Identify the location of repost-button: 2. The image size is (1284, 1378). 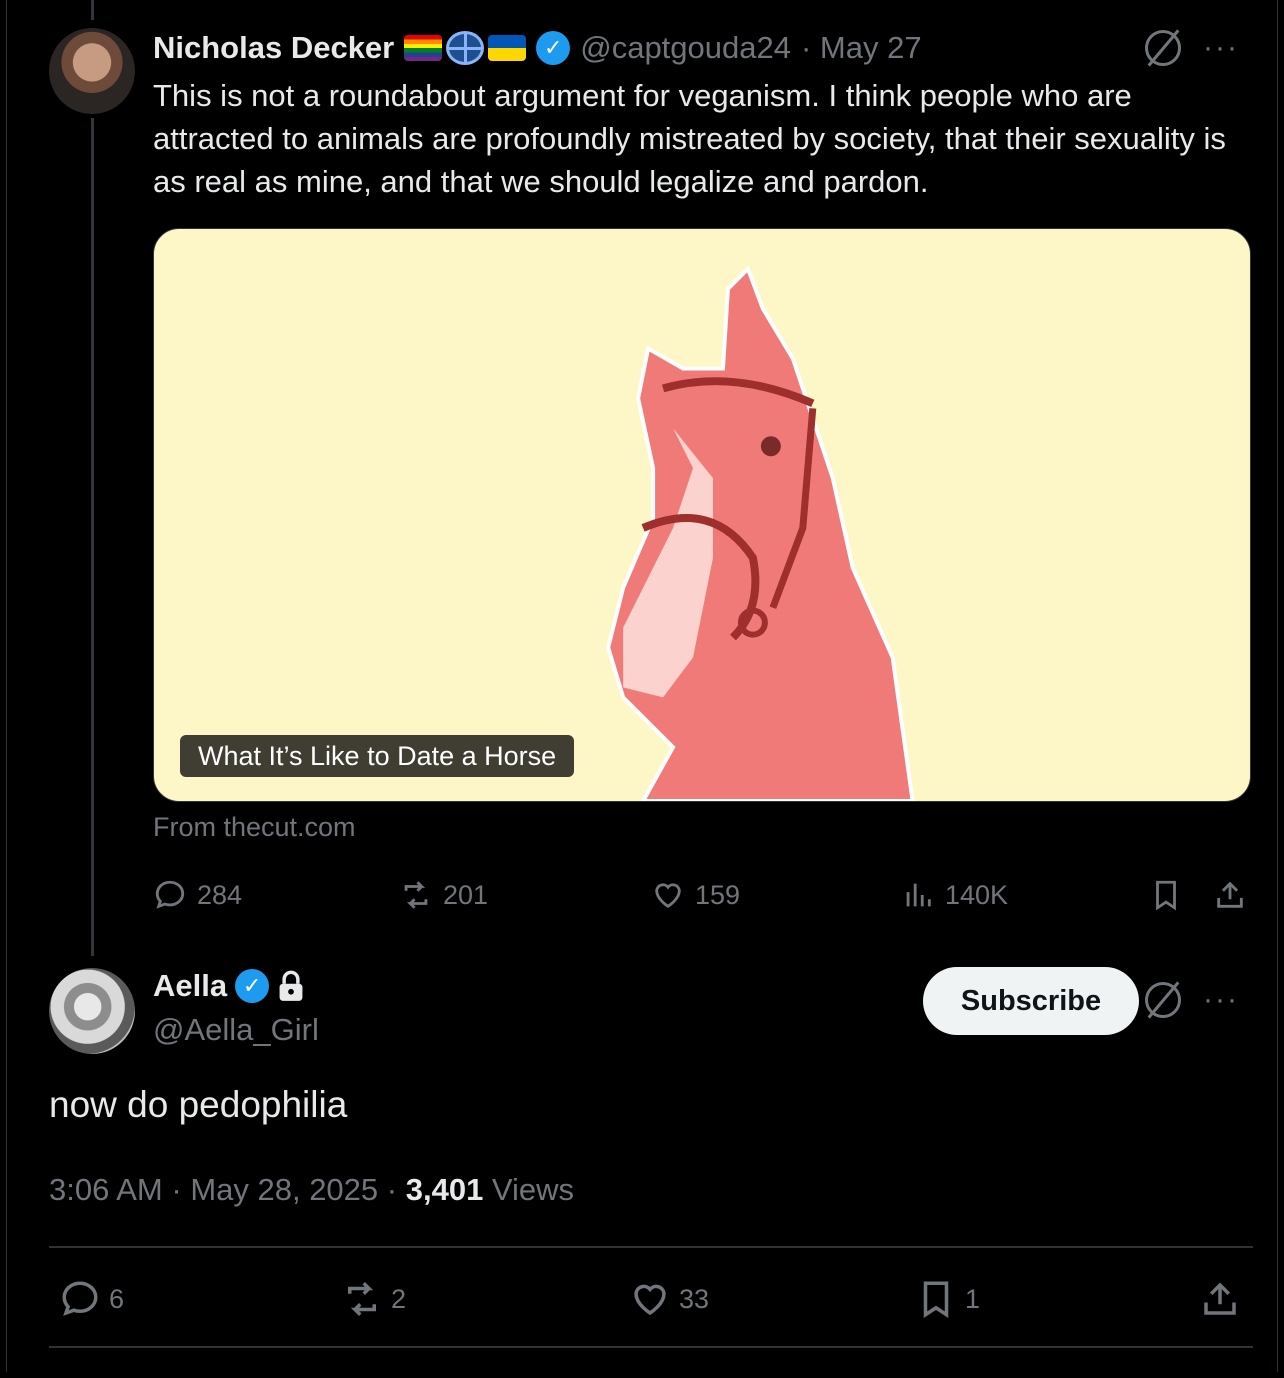
(373, 1299).